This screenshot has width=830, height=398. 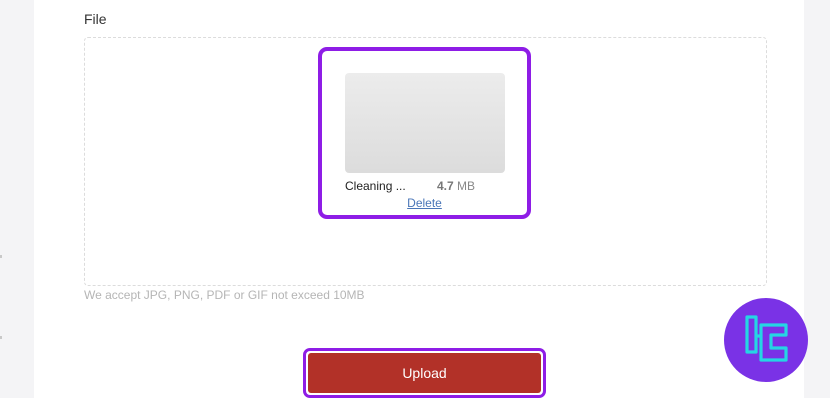 I want to click on upload-button-highlight: Upload, so click(x=424, y=373).